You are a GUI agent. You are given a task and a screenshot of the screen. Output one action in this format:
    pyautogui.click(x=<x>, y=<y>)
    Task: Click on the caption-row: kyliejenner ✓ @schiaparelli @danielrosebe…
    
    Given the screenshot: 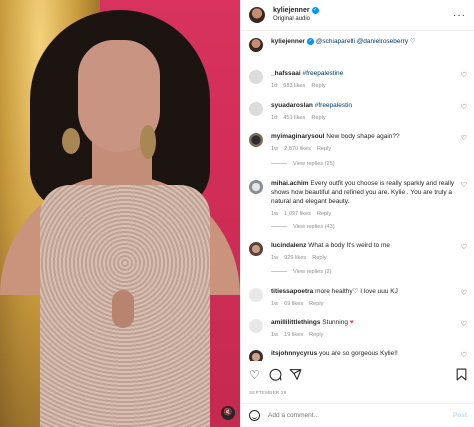 What is the action you would take?
    pyautogui.click(x=358, y=44)
    